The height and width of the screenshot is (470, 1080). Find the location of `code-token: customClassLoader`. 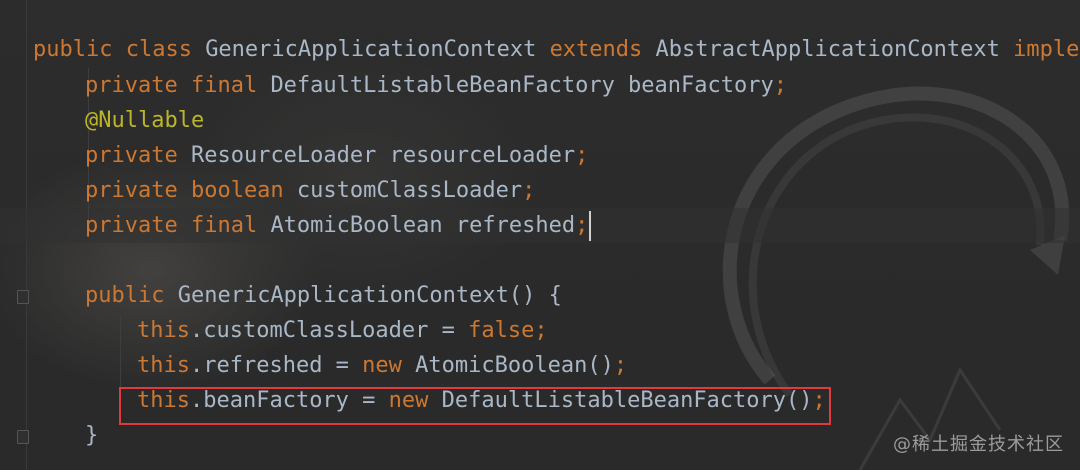

code-token: customClassLoader is located at coordinates (409, 190).